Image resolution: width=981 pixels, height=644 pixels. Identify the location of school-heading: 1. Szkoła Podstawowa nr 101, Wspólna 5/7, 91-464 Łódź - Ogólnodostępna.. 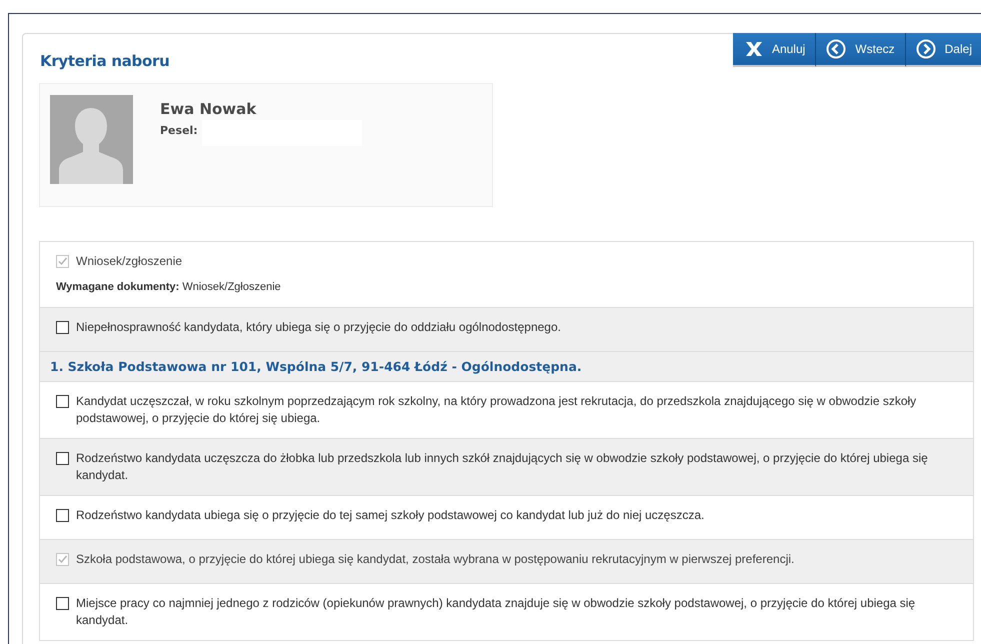
(506, 367).